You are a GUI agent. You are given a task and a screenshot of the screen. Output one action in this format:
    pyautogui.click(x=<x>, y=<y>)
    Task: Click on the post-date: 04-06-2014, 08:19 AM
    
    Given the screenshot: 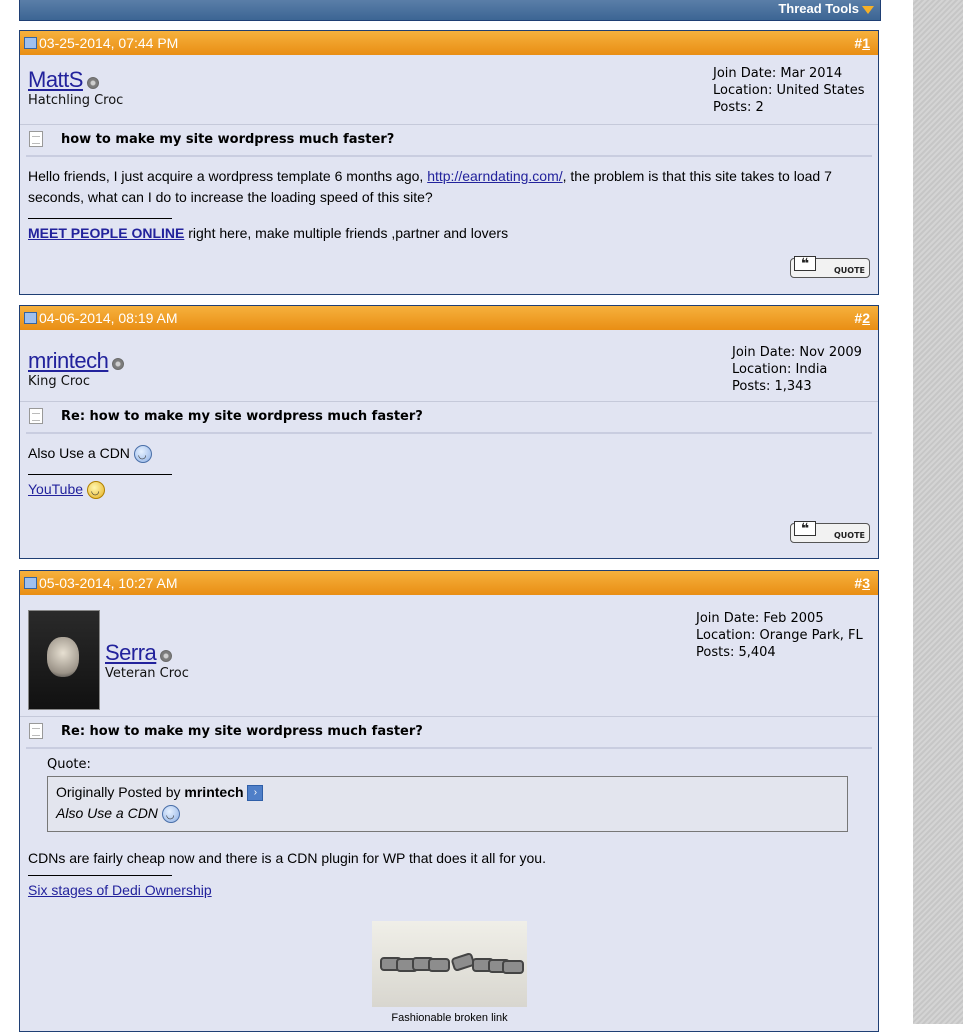 What is the action you would take?
    pyautogui.click(x=108, y=318)
    